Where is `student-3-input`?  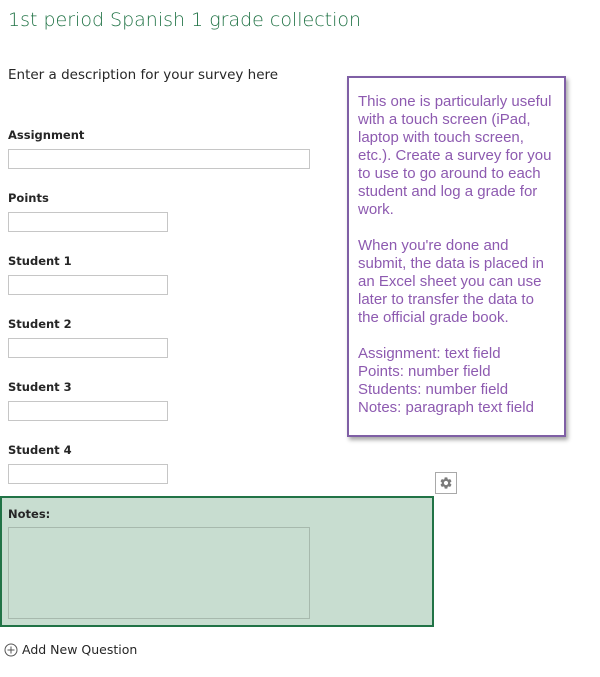
student-3-input is located at coordinates (88, 411).